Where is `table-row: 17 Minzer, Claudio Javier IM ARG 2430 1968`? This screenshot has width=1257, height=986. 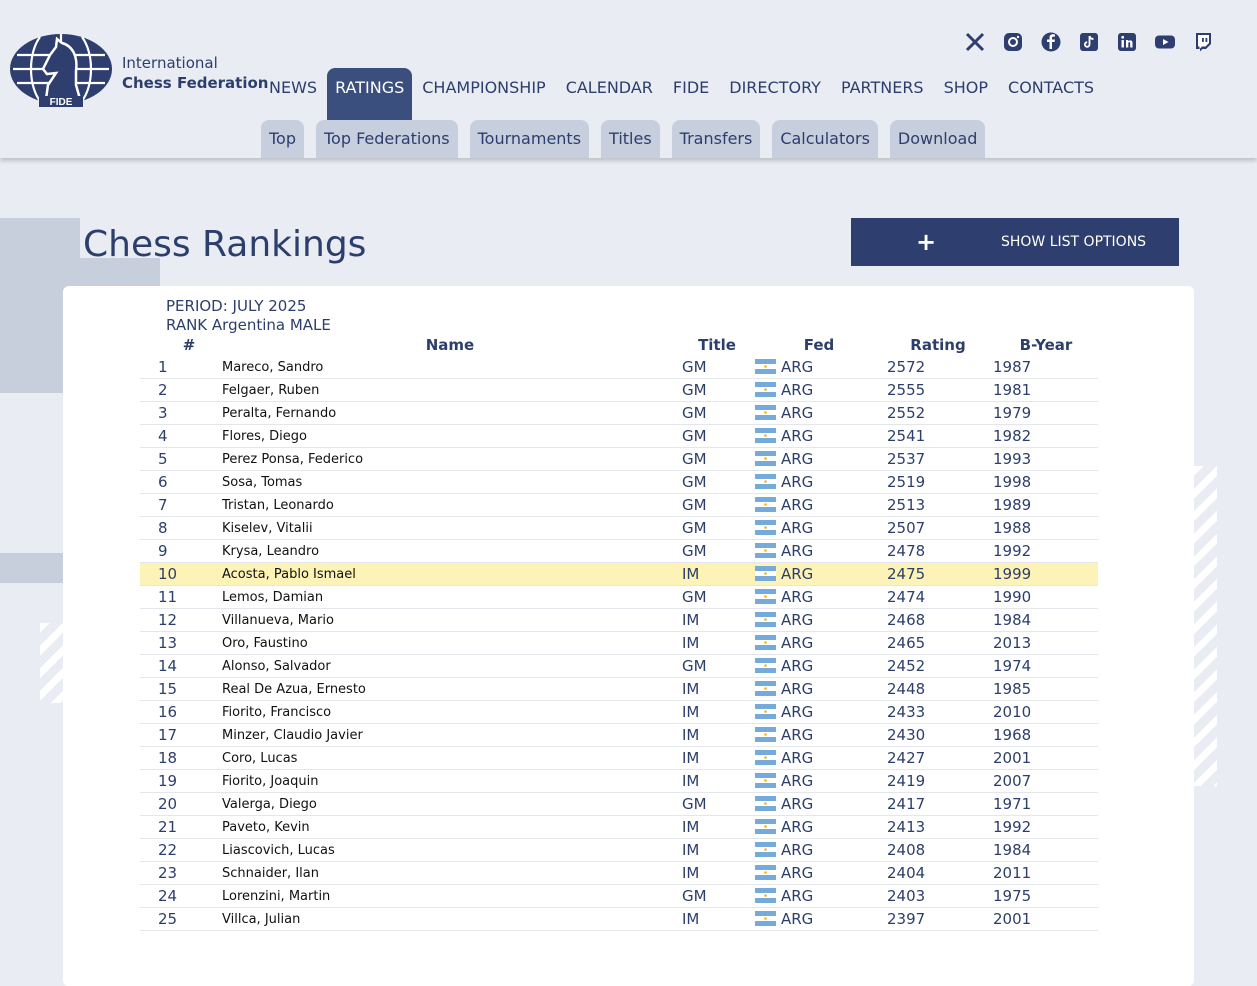
table-row: 17 Minzer, Claudio Javier IM ARG 2430 1968 is located at coordinates (619, 735).